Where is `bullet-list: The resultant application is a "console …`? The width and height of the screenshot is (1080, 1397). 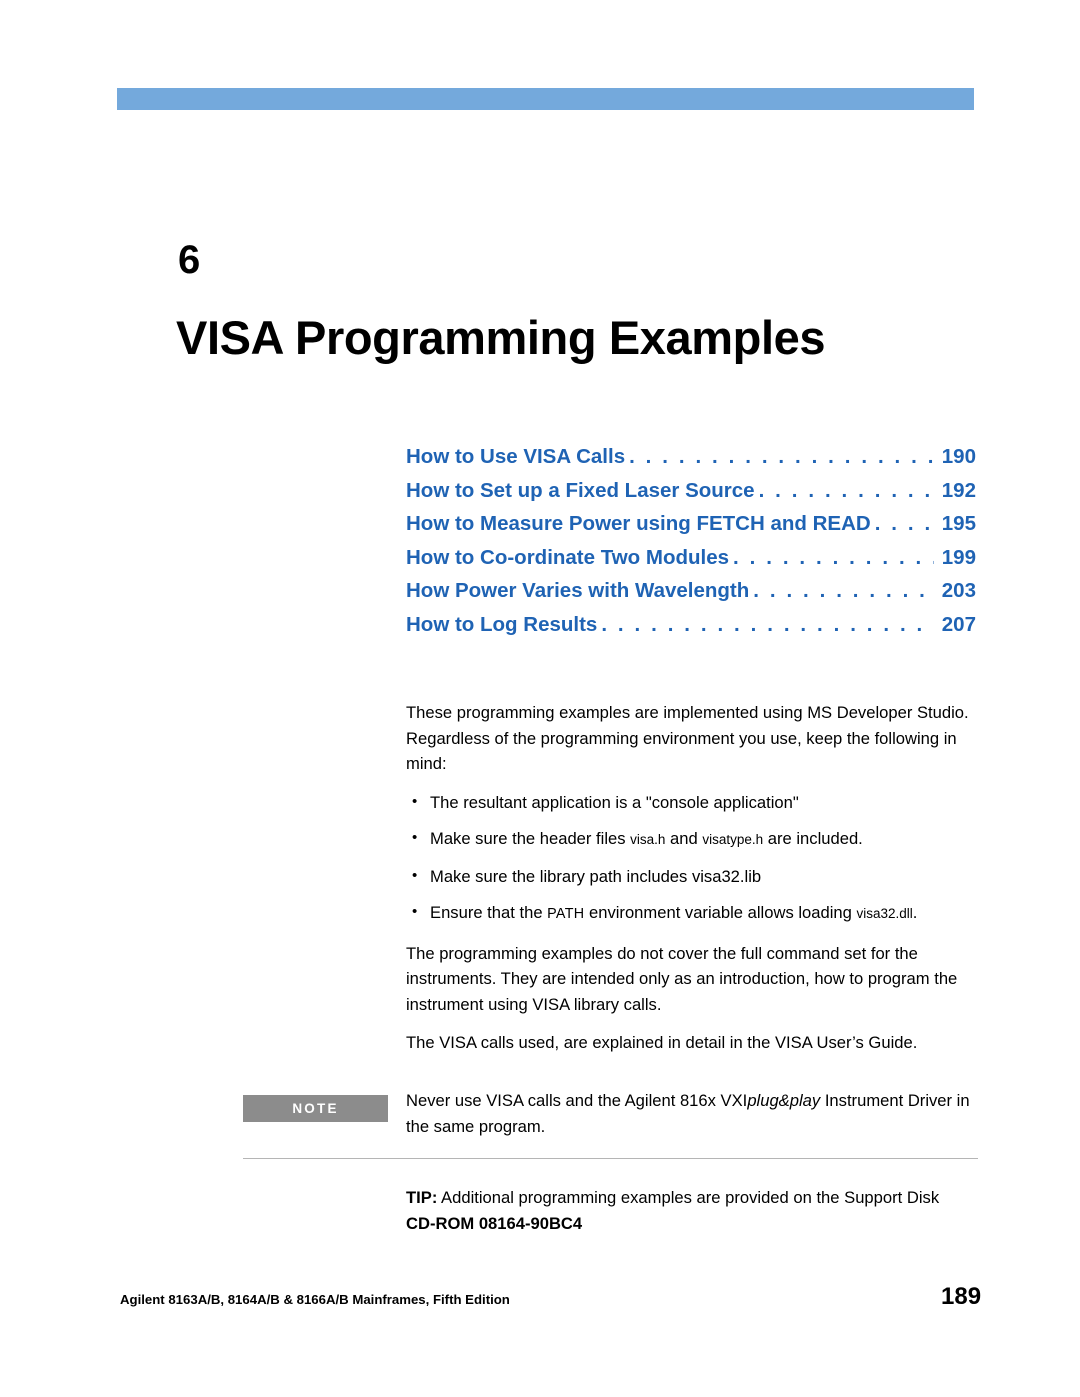 bullet-list: The resultant application is a "console … is located at coordinates (692, 858).